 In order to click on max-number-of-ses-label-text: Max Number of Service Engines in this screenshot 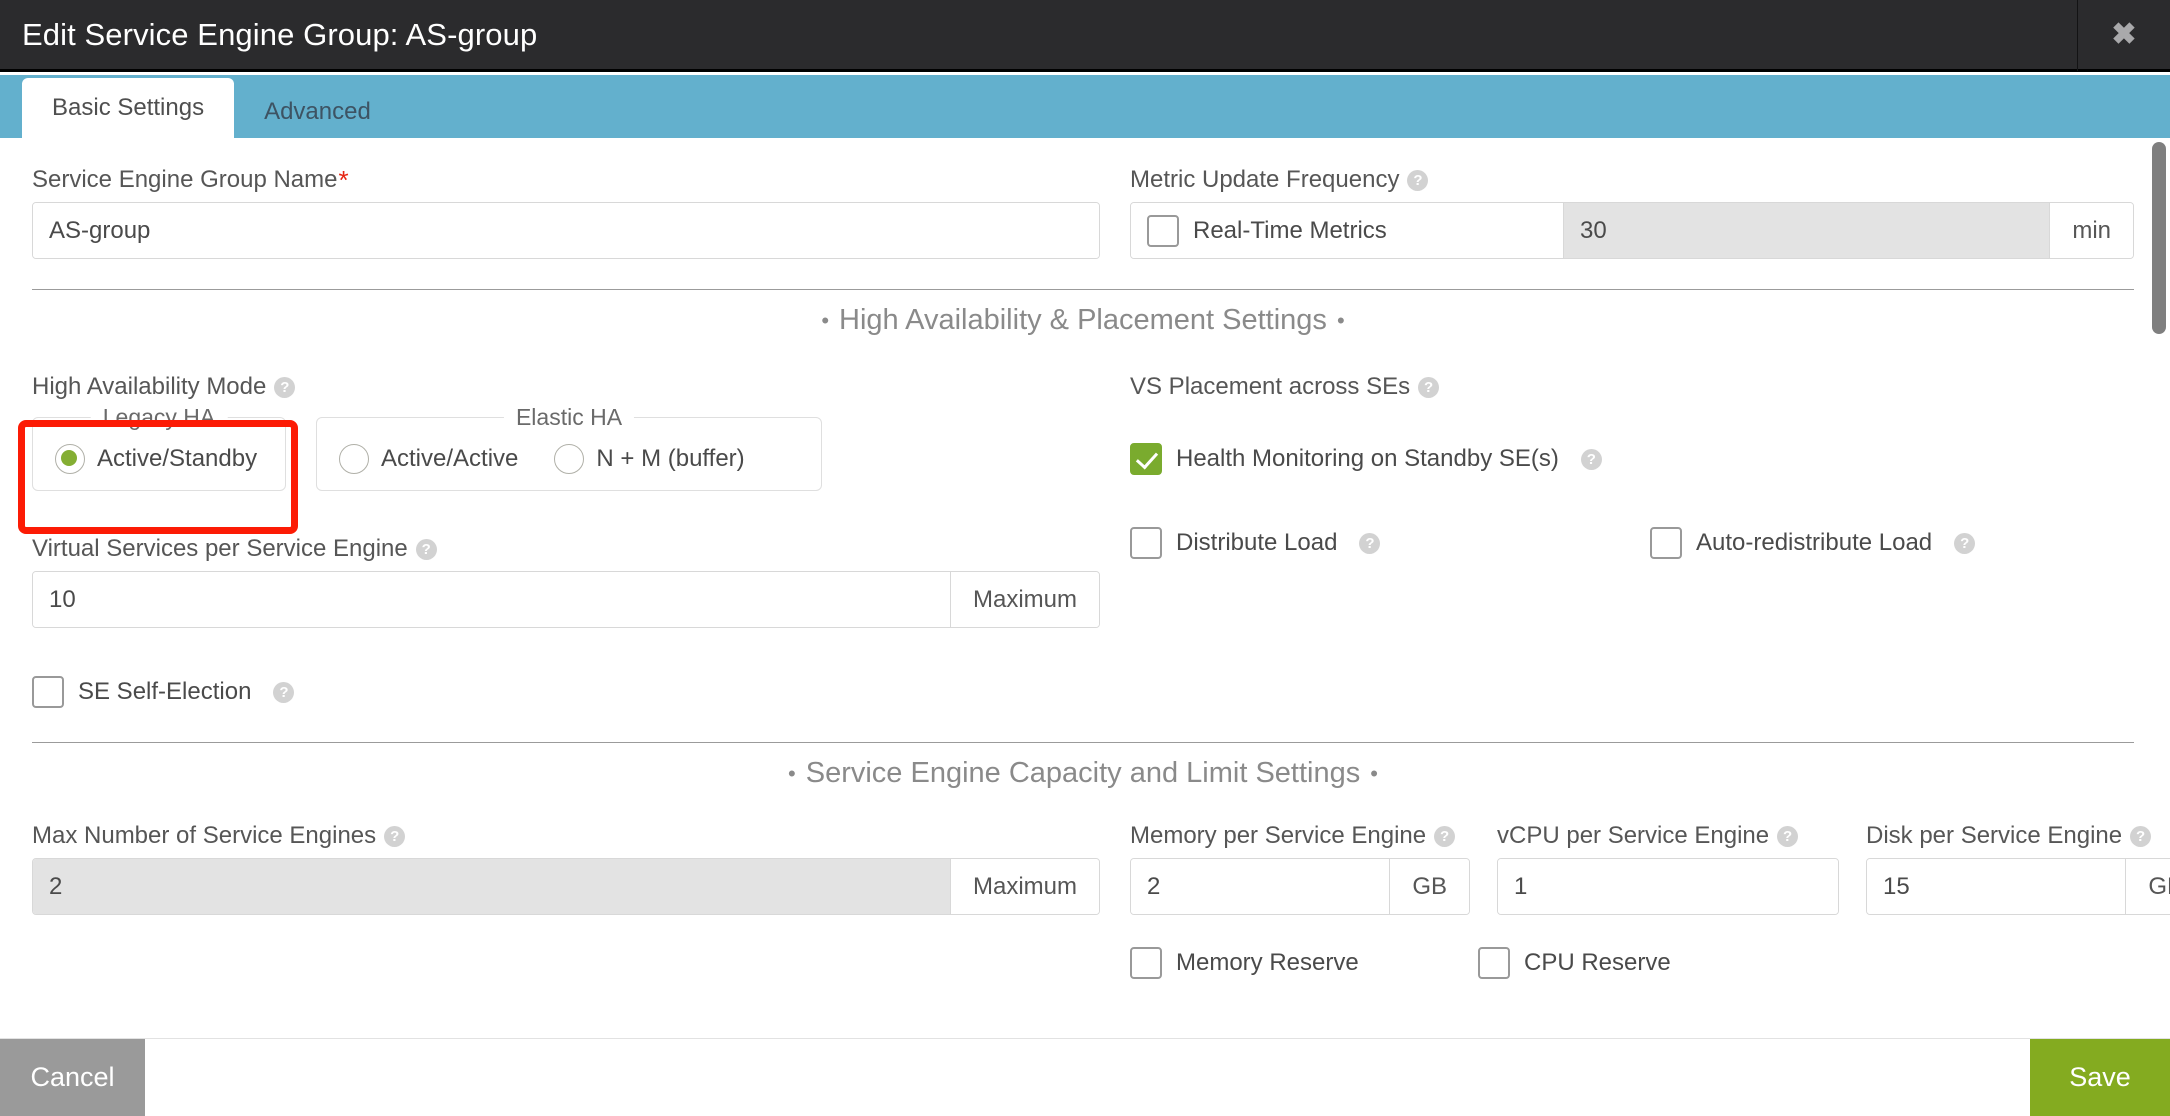, I will do `click(204, 835)`.